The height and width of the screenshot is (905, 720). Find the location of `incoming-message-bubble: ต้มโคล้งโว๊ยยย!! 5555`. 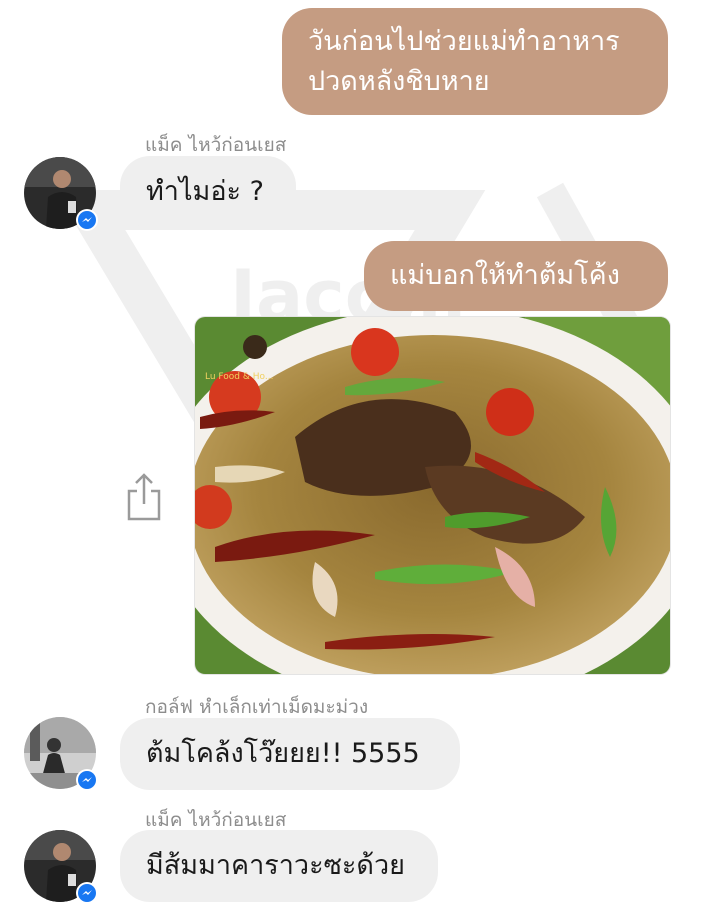

incoming-message-bubble: ต้มโคล้งโว๊ยยย!! 5555 is located at coordinates (290, 754).